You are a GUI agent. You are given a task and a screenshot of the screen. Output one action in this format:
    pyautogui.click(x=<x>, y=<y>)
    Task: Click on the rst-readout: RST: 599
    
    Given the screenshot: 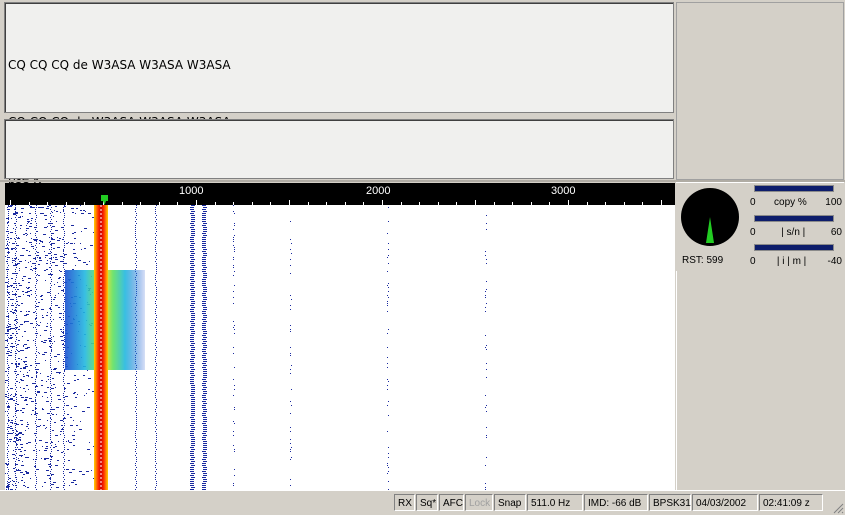 What is the action you would take?
    pyautogui.click(x=703, y=260)
    